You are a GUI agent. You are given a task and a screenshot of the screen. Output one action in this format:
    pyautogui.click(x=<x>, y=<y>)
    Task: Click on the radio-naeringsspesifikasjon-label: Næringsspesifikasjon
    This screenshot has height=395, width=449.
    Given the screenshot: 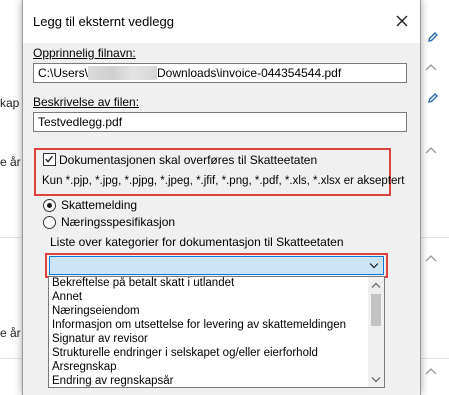 What is the action you would take?
    pyautogui.click(x=118, y=222)
    